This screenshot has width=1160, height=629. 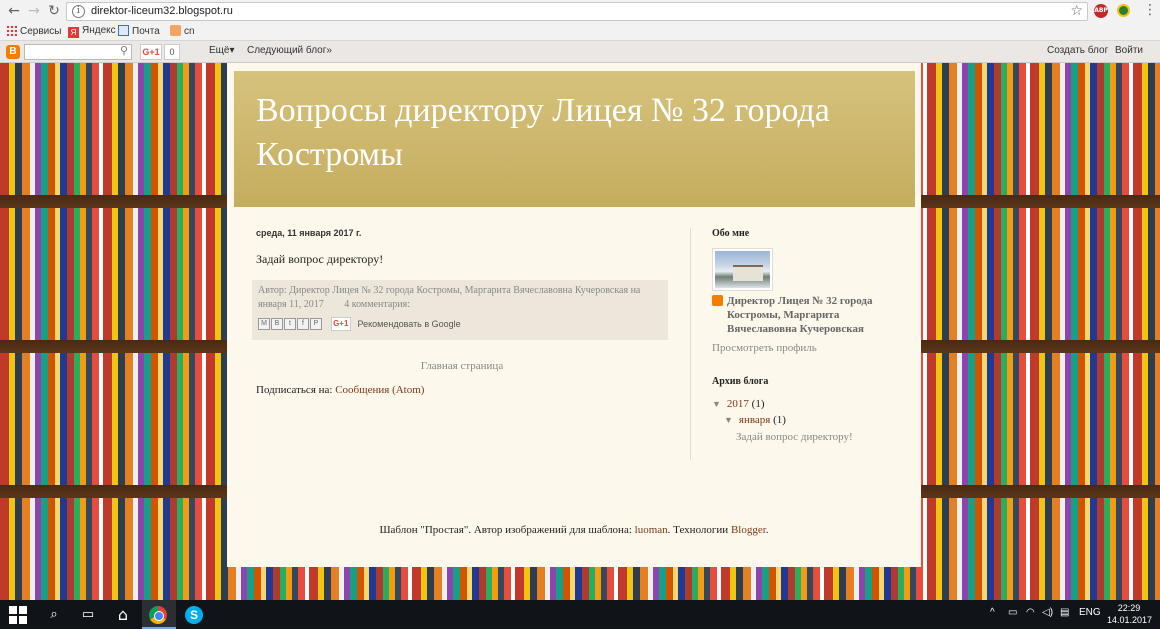 I want to click on clock: 22:29 14.01.2017, so click(x=1130, y=614).